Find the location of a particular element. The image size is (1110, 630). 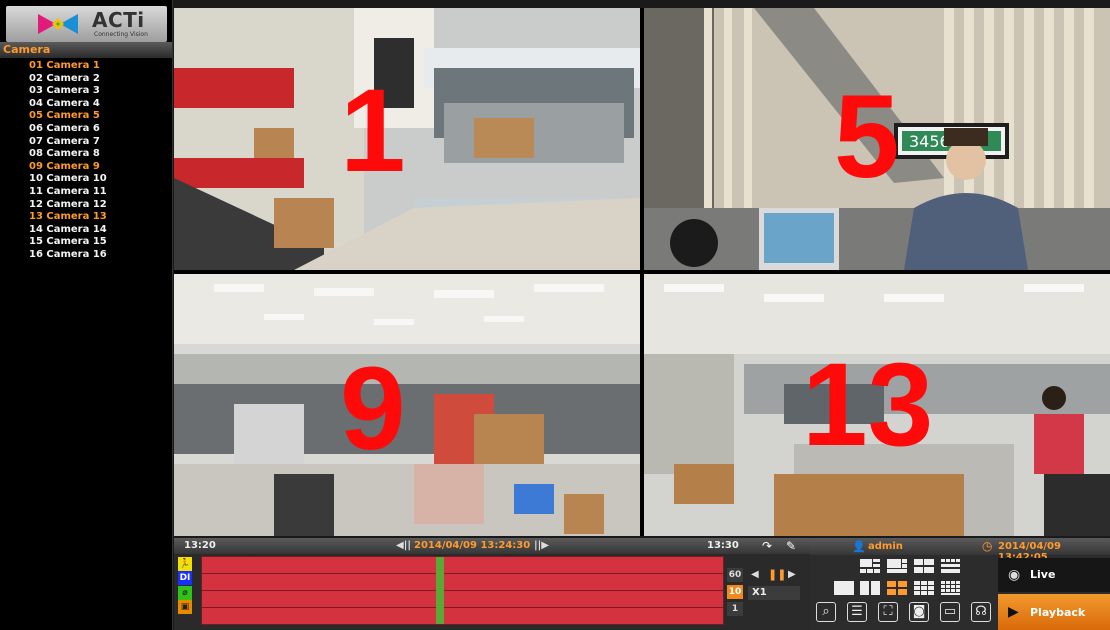

scale-1-button: 1 is located at coordinates (735, 609).